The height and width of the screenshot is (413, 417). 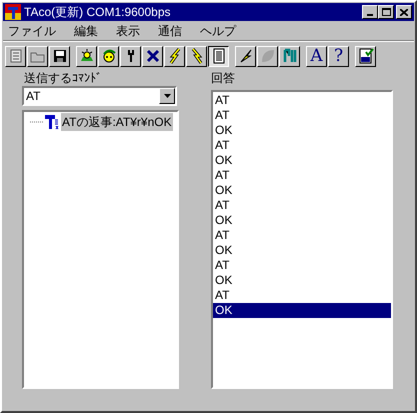 I want to click on menu-item: 編集, so click(x=86, y=31).